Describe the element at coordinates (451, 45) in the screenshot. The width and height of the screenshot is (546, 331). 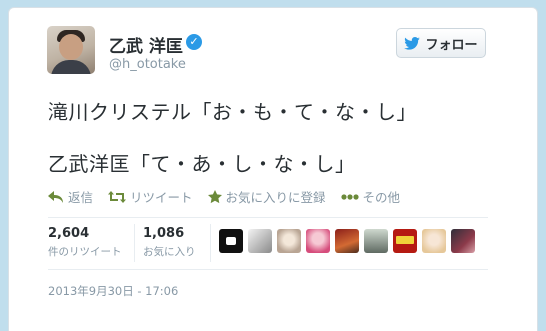
I see `follow-label: フォロー` at that location.